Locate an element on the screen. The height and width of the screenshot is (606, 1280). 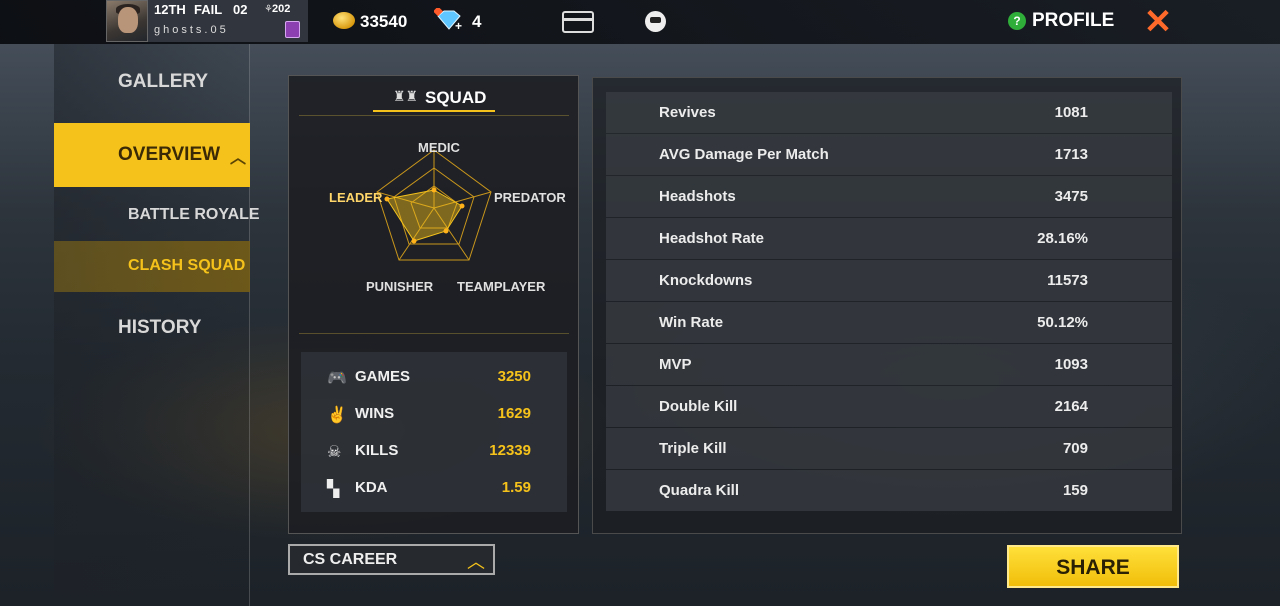
player-level: 202 is located at coordinates (281, 9).